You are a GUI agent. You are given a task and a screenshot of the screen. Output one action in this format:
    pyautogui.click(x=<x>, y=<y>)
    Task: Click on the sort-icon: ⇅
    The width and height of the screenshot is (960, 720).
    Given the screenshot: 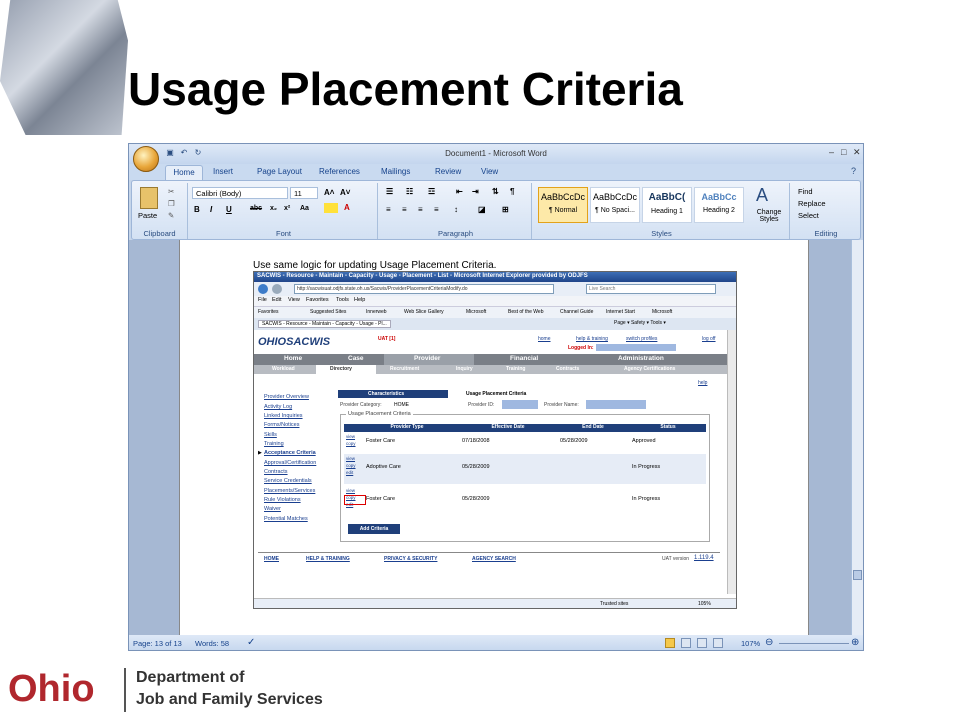 What is the action you would take?
    pyautogui.click(x=495, y=191)
    